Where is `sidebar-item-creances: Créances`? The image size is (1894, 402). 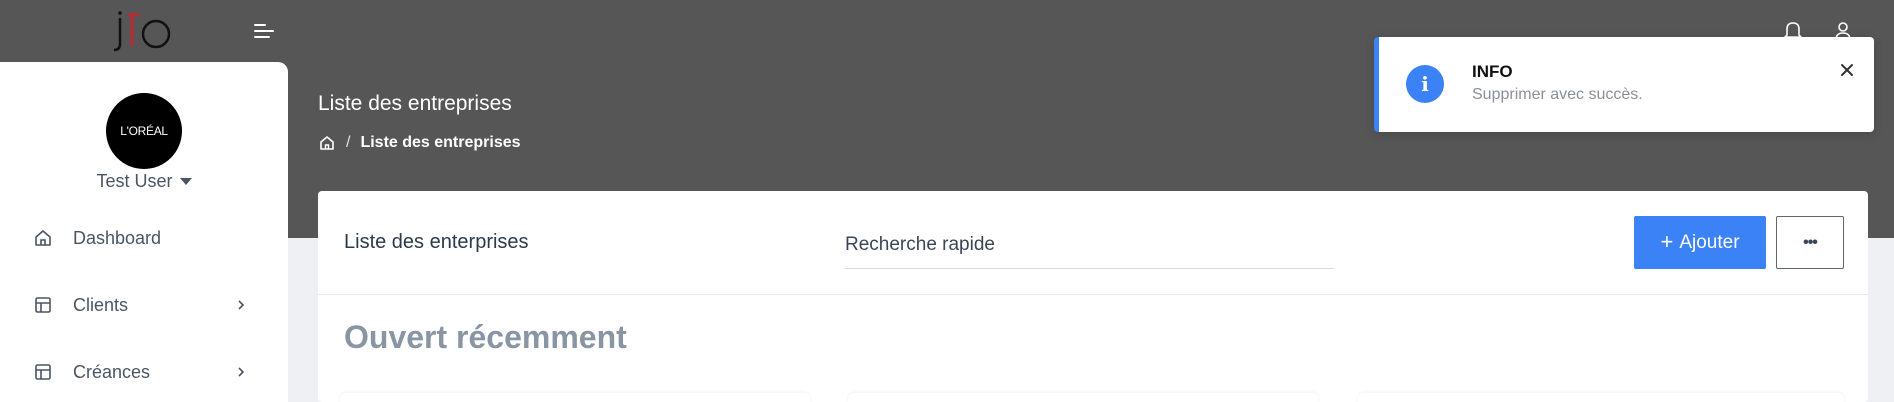
sidebar-item-creances: Créances is located at coordinates (144, 372).